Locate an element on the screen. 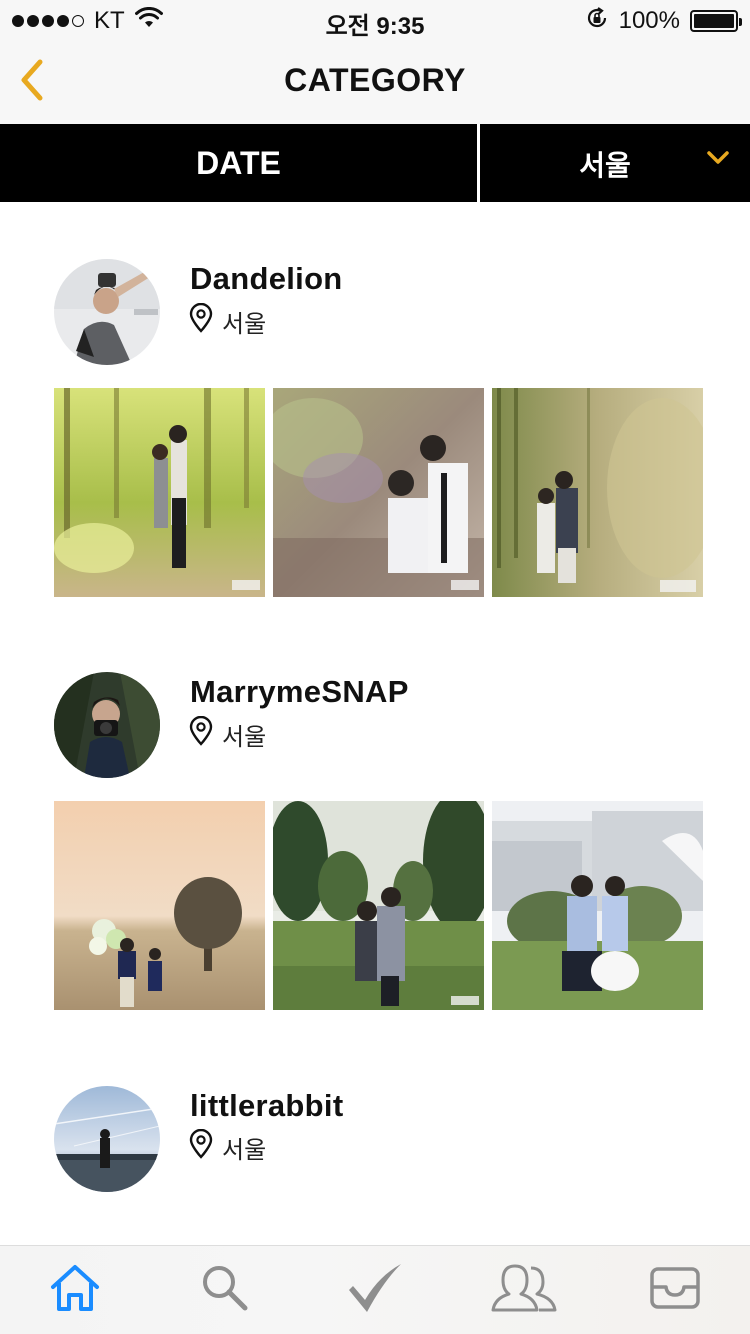 The image size is (750, 1334). sort-date-button: DATE is located at coordinates (240, 163).